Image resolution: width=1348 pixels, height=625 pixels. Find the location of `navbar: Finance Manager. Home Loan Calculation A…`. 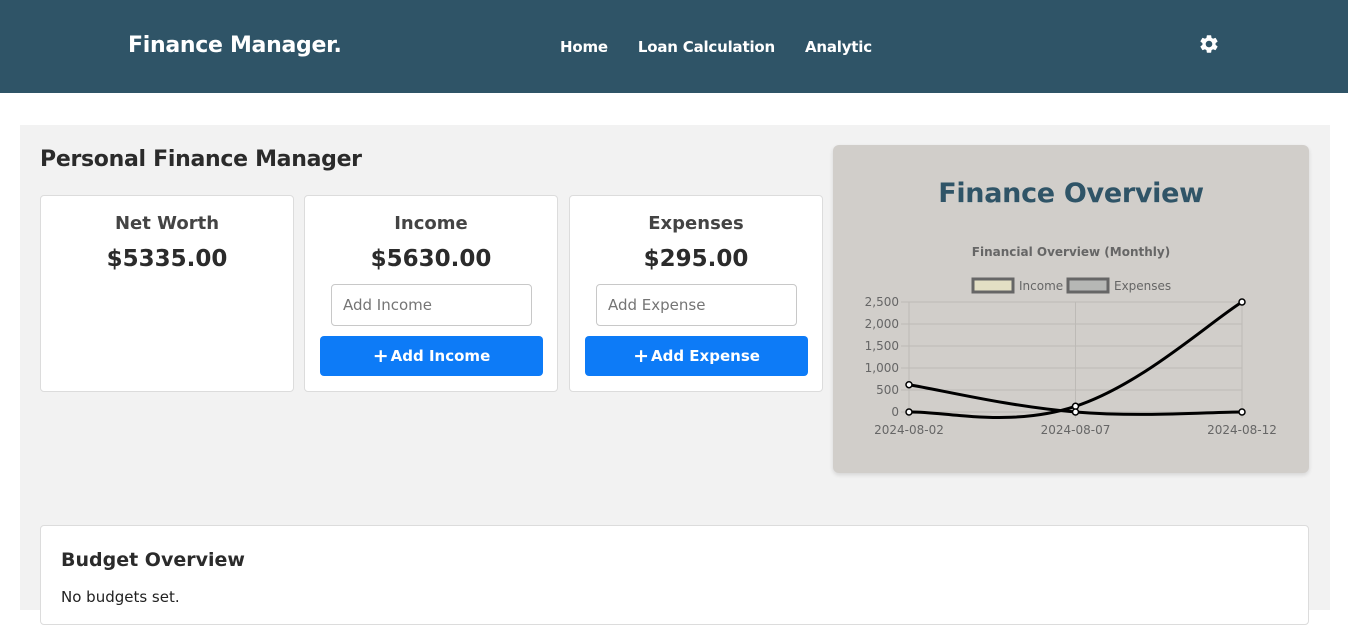

navbar: Finance Manager. Home Loan Calculation A… is located at coordinates (674, 46).